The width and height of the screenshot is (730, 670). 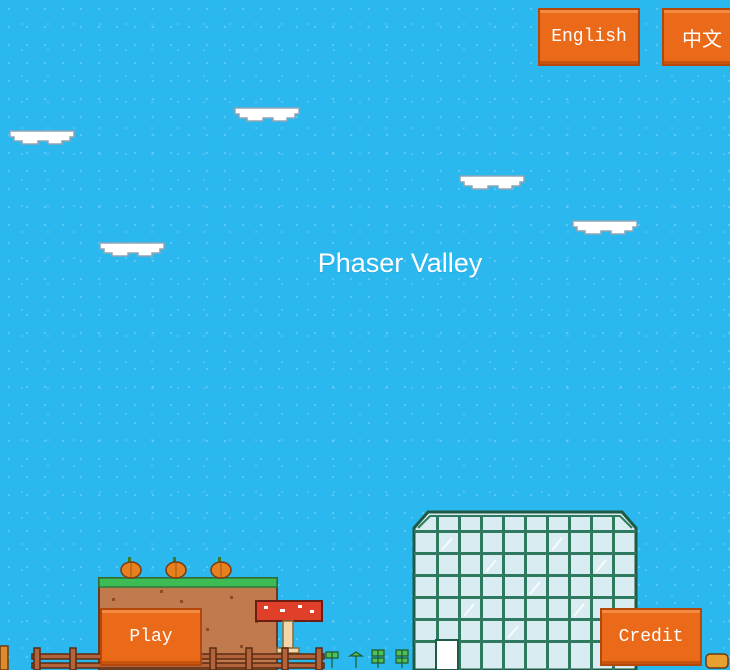 What do you see at coordinates (696, 37) in the screenshot?
I see `chinese-language-button: 中文` at bounding box center [696, 37].